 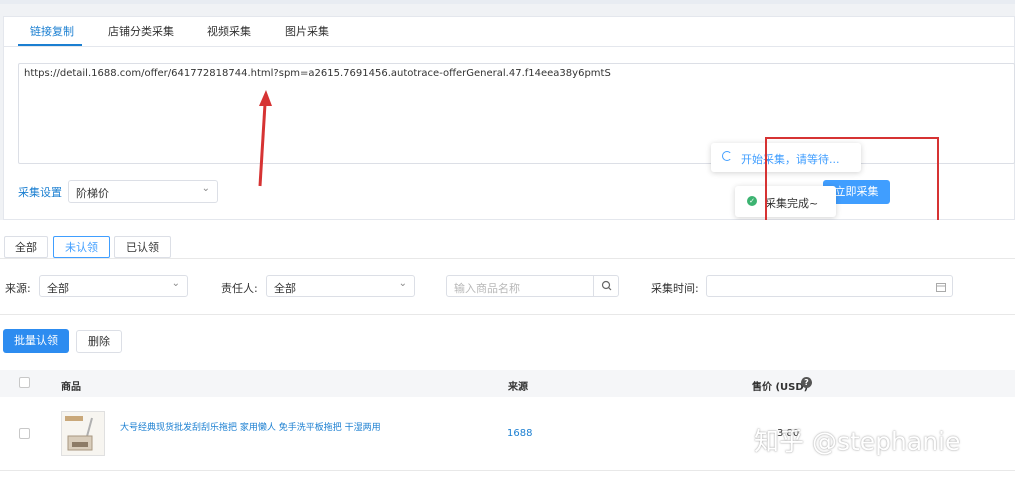 I want to click on product-thumbnail, so click(x=83, y=433).